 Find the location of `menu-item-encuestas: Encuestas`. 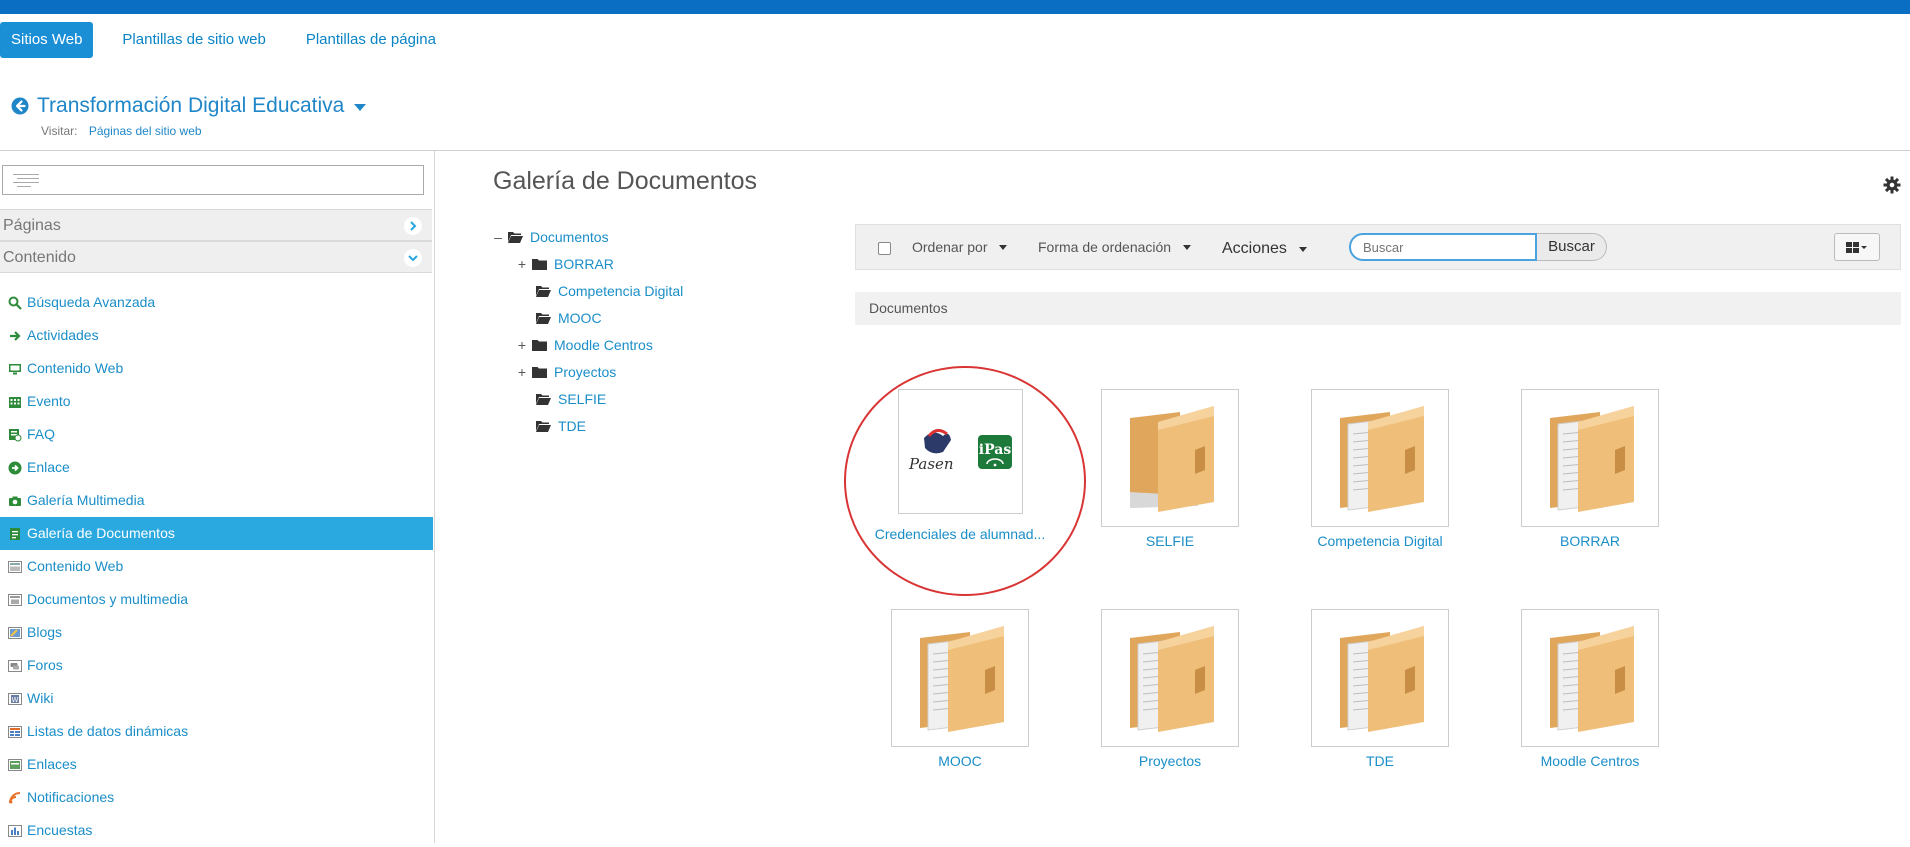

menu-item-encuestas: Encuestas is located at coordinates (216, 830).